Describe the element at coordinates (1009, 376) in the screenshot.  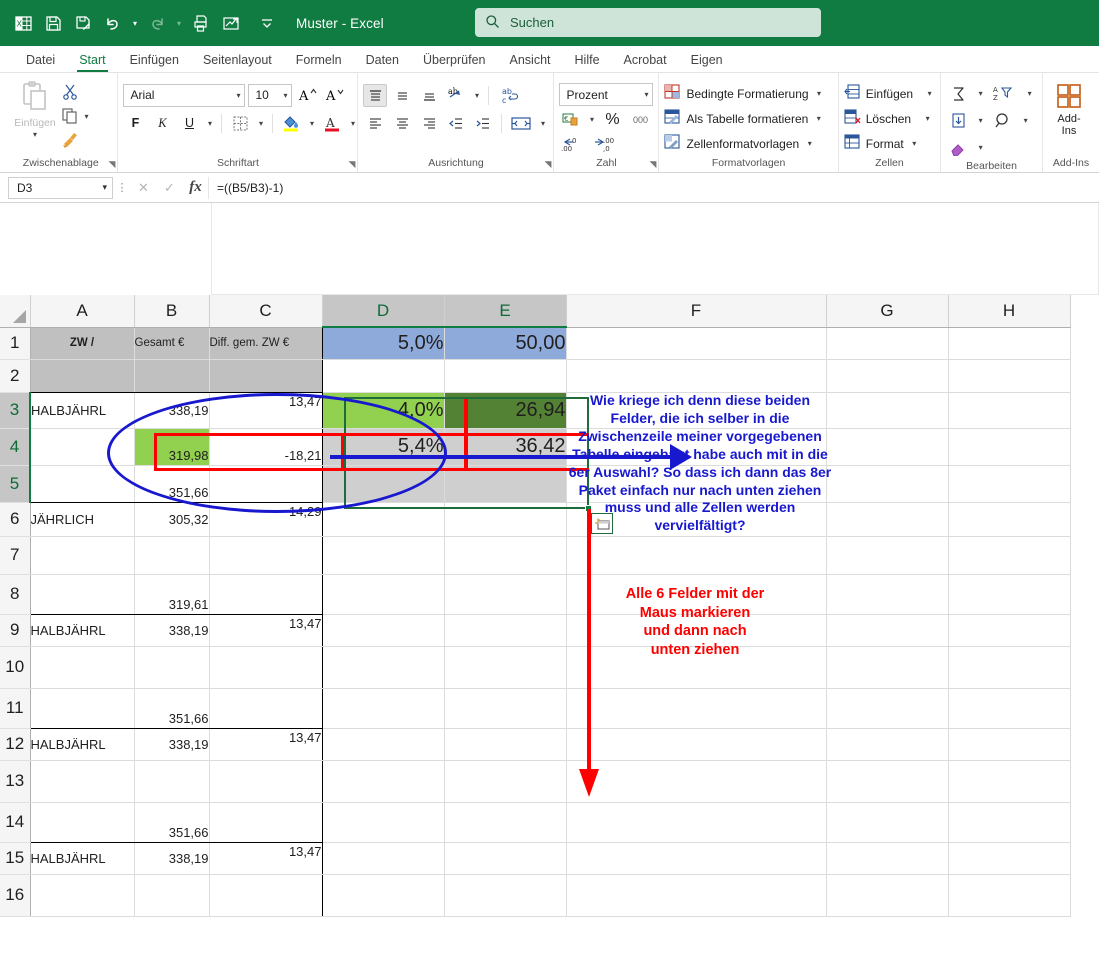
I see `cell-h2` at that location.